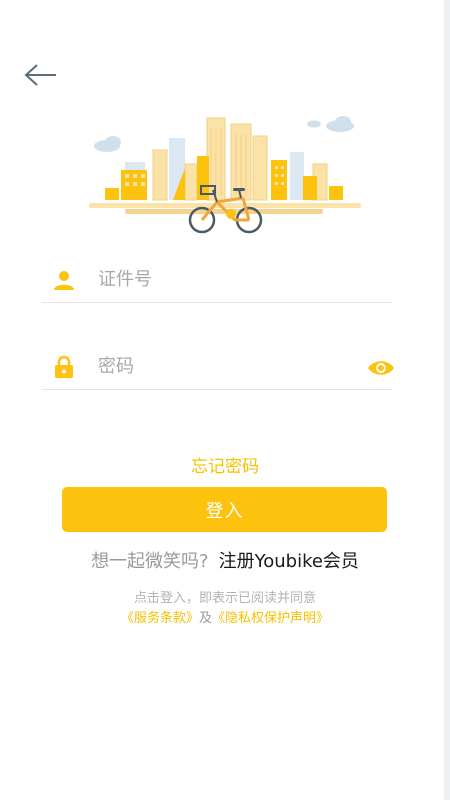 The width and height of the screenshot is (450, 800). Describe the element at coordinates (447, 400) in the screenshot. I see `screen-edge` at that location.